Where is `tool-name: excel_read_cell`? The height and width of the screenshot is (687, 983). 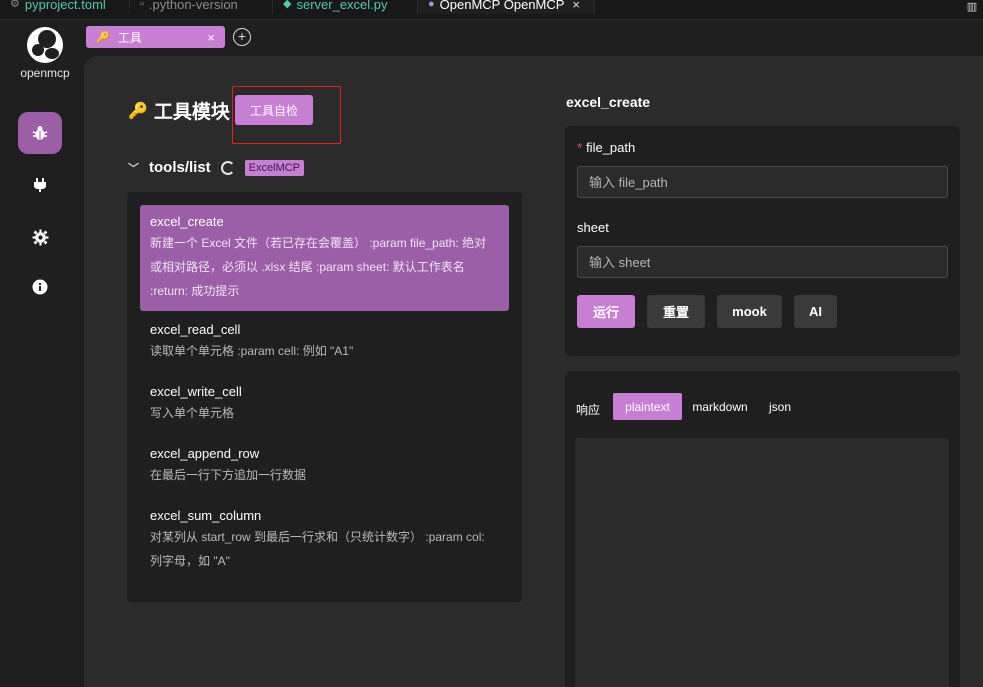 tool-name: excel_read_cell is located at coordinates (195, 329).